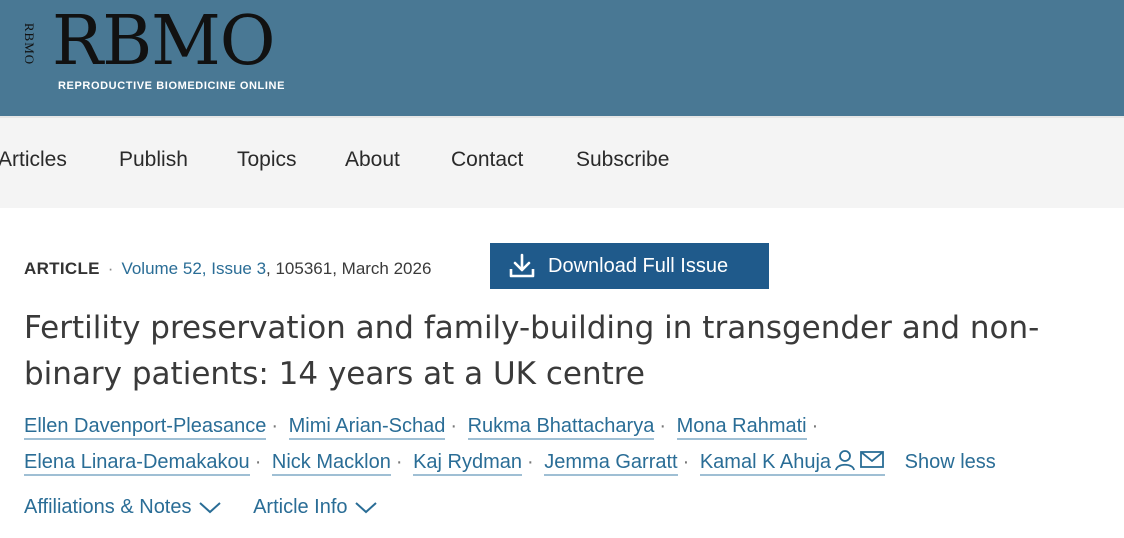 Image resolution: width=1124 pixels, height=538 pixels. I want to click on affiliations-notes-toggle: Affiliations & Notes, so click(123, 507).